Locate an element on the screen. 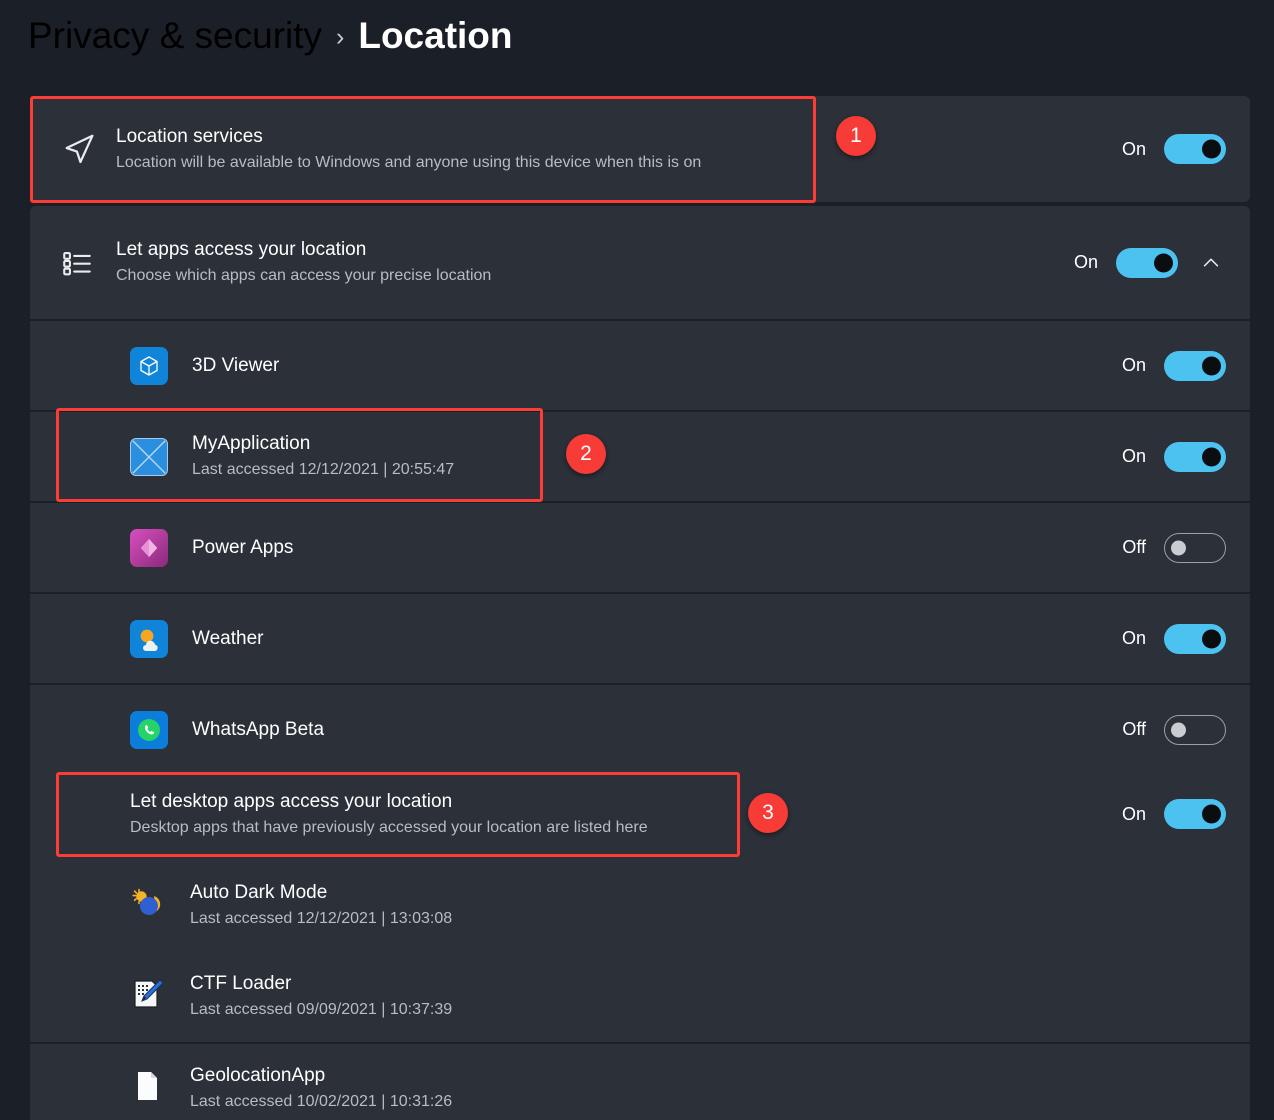  desktop-app-last-accessed: Last accessed 09/09/2021 | 10:37:39 is located at coordinates (321, 1009).